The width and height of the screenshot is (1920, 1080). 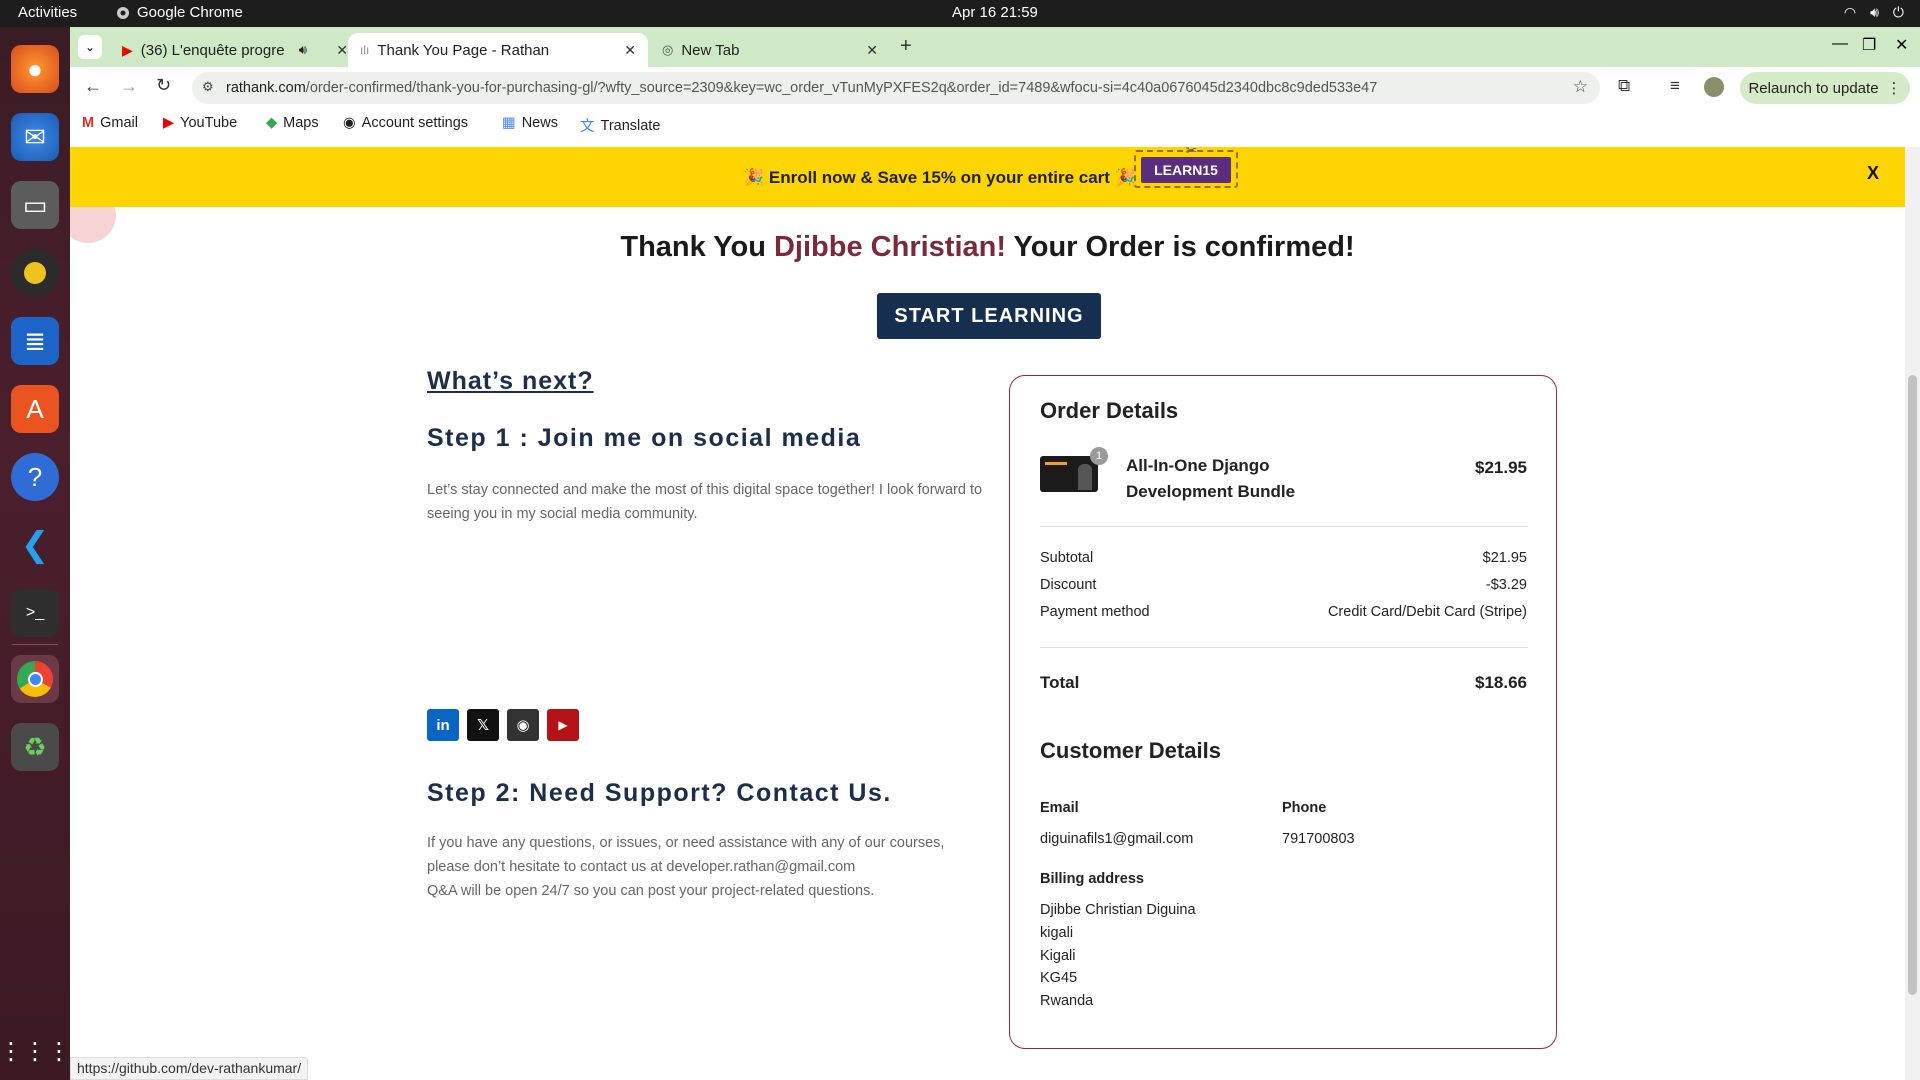 What do you see at coordinates (995, 12) in the screenshot?
I see `clock: Apr 16 21:59` at bounding box center [995, 12].